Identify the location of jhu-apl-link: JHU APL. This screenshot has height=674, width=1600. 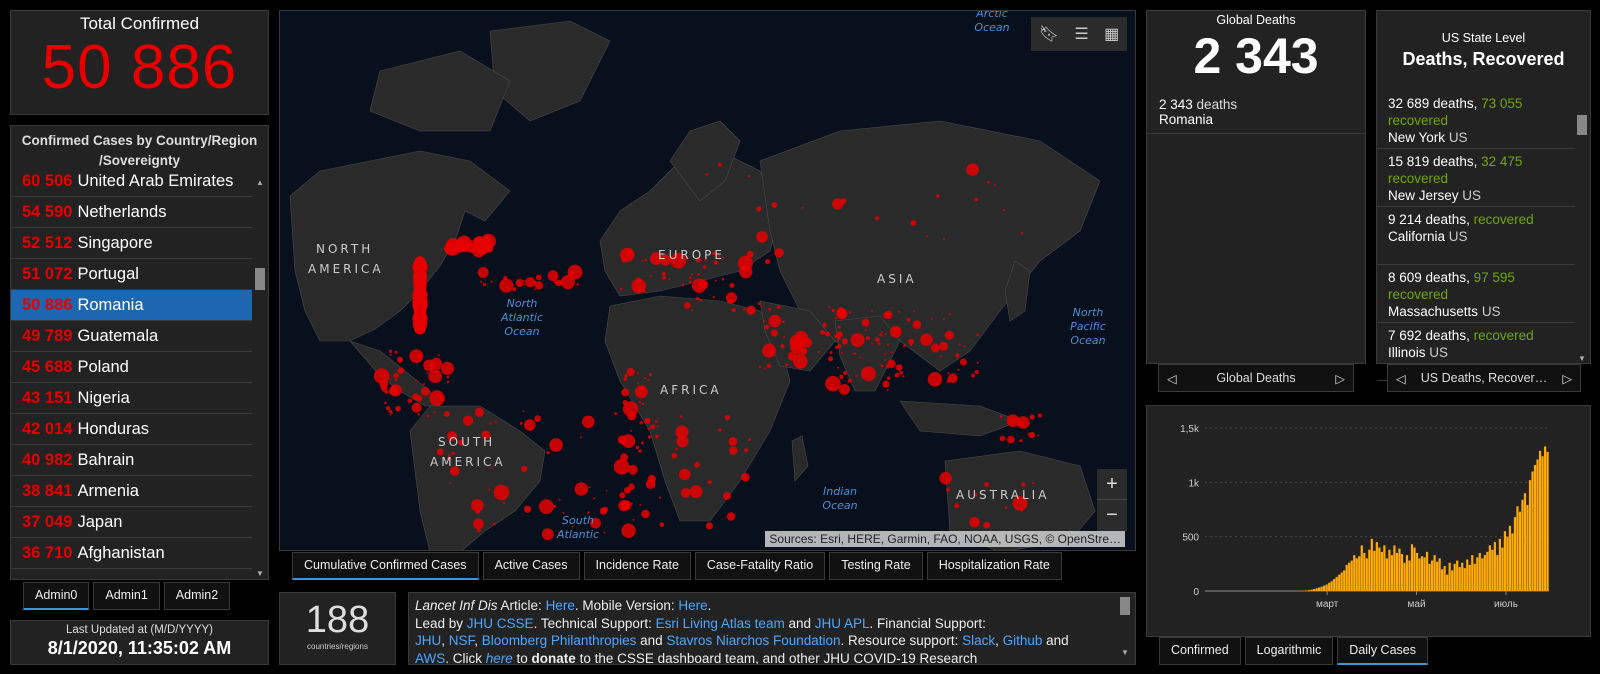
(842, 623).